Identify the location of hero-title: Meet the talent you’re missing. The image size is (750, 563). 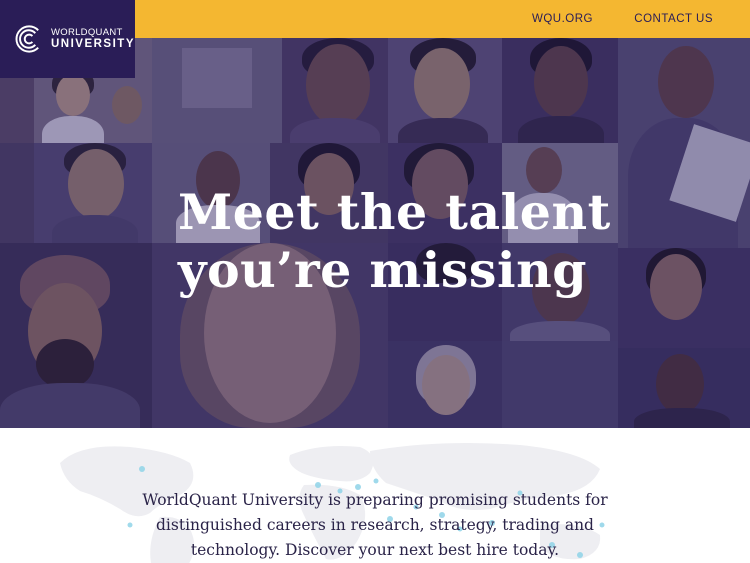
(394, 241).